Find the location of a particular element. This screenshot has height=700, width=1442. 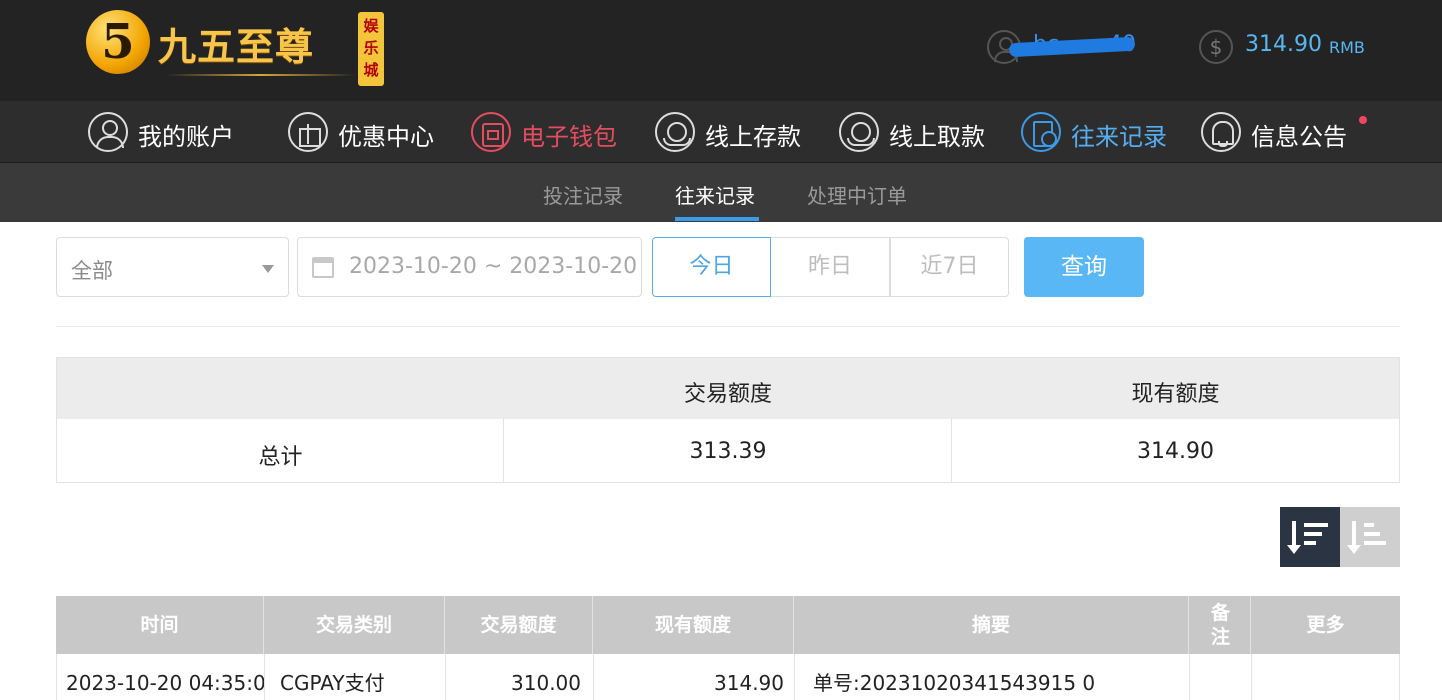

logo-text: 九五至尊 is located at coordinates (236, 46).